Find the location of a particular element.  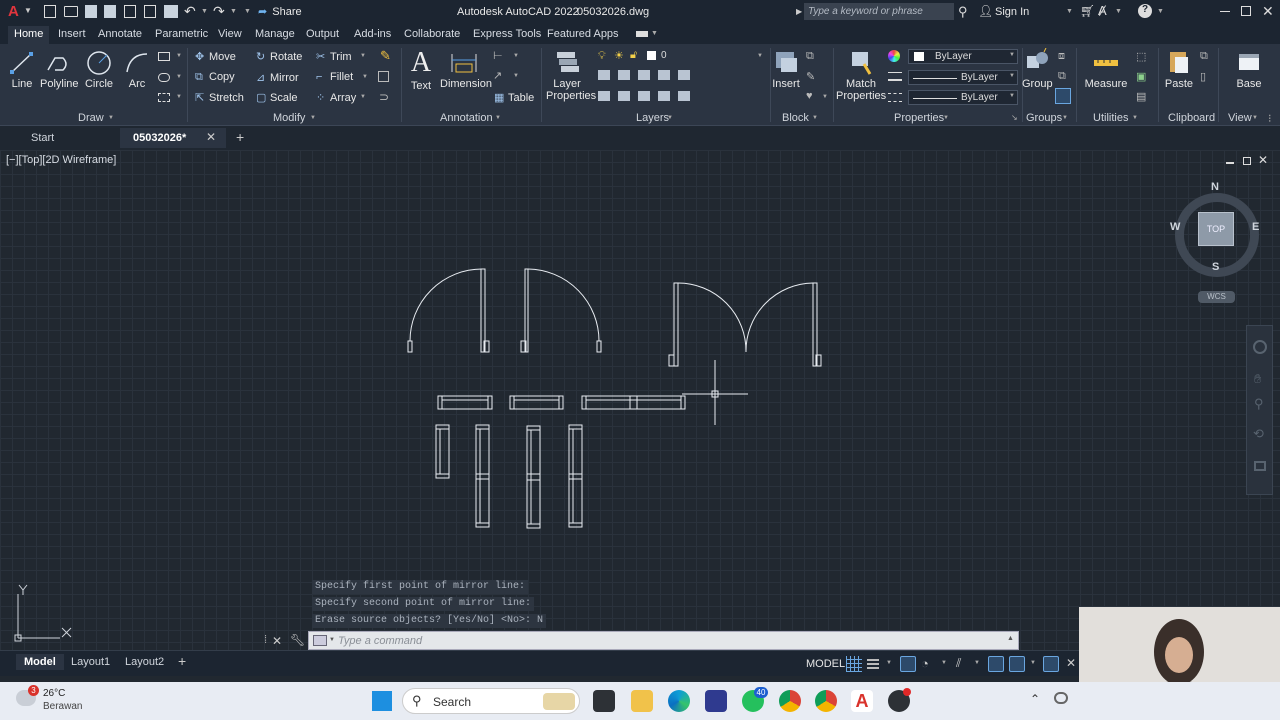

edit-block-icon: ✎ is located at coordinates (810, 76).